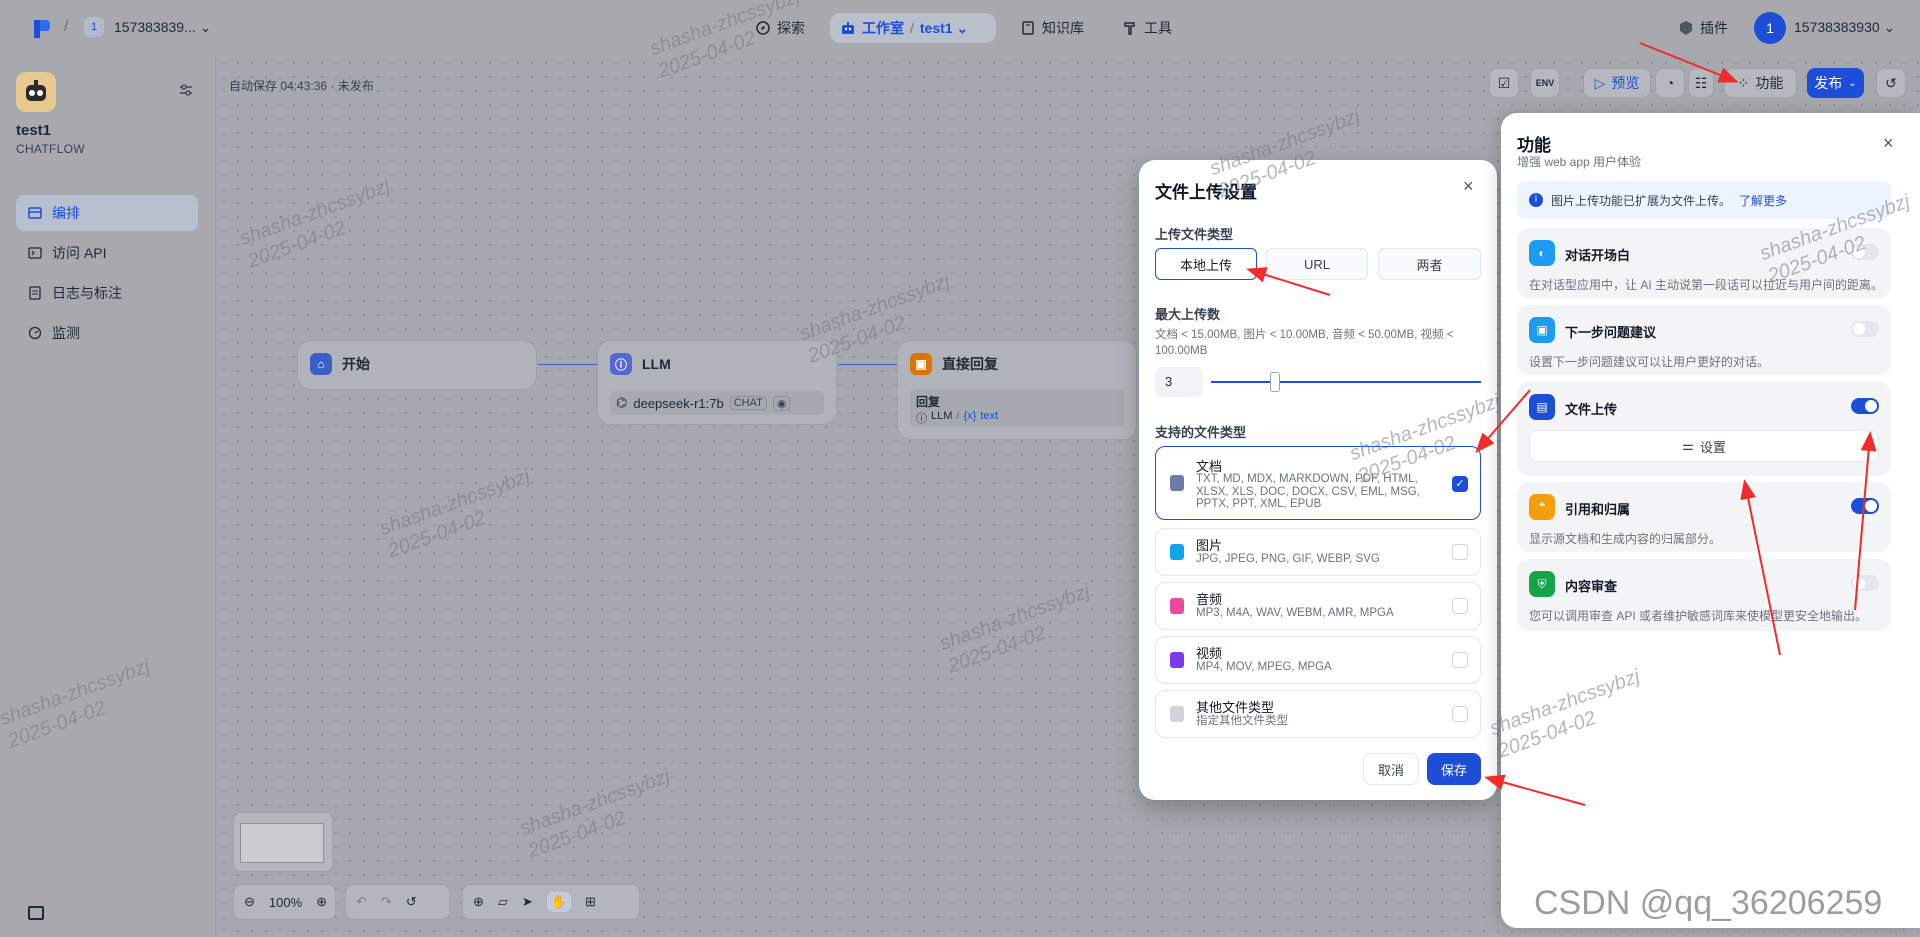  Describe the element at coordinates (417, 365) in the screenshot. I see `node-start: ⌂ 开始` at that location.